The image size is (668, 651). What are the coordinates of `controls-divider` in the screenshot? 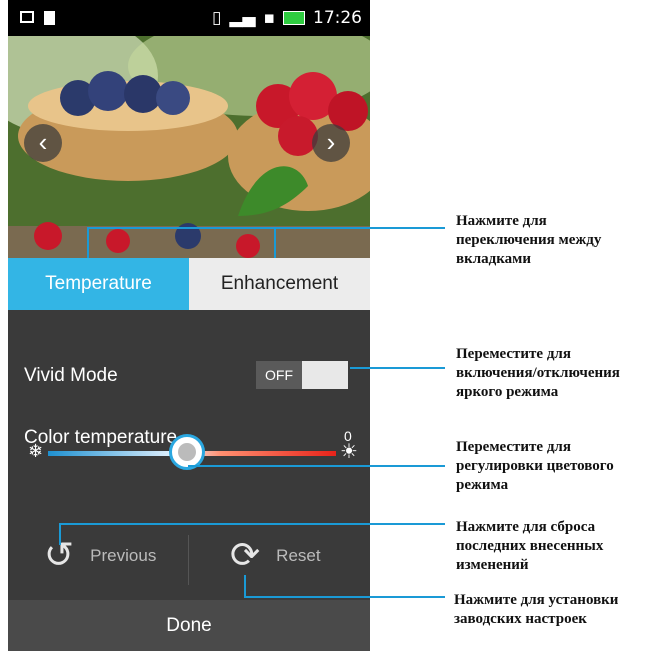 It's located at (188, 560).